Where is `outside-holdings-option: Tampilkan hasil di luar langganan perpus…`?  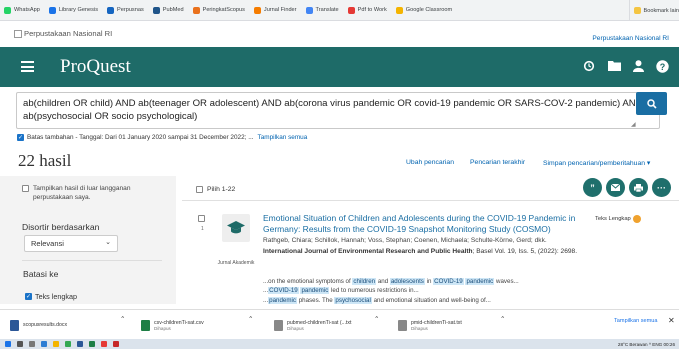 outside-holdings-option: Tampilkan hasil di luar langganan perpus… is located at coordinates (92, 193).